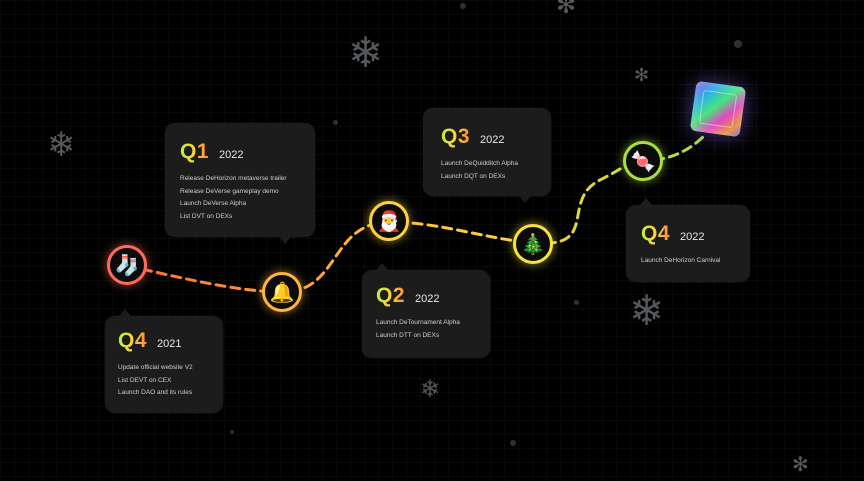 Image resolution: width=864 pixels, height=481 pixels. Describe the element at coordinates (681, 260) in the screenshot. I see `list-item: Launch DeHorizon Carnival` at that location.